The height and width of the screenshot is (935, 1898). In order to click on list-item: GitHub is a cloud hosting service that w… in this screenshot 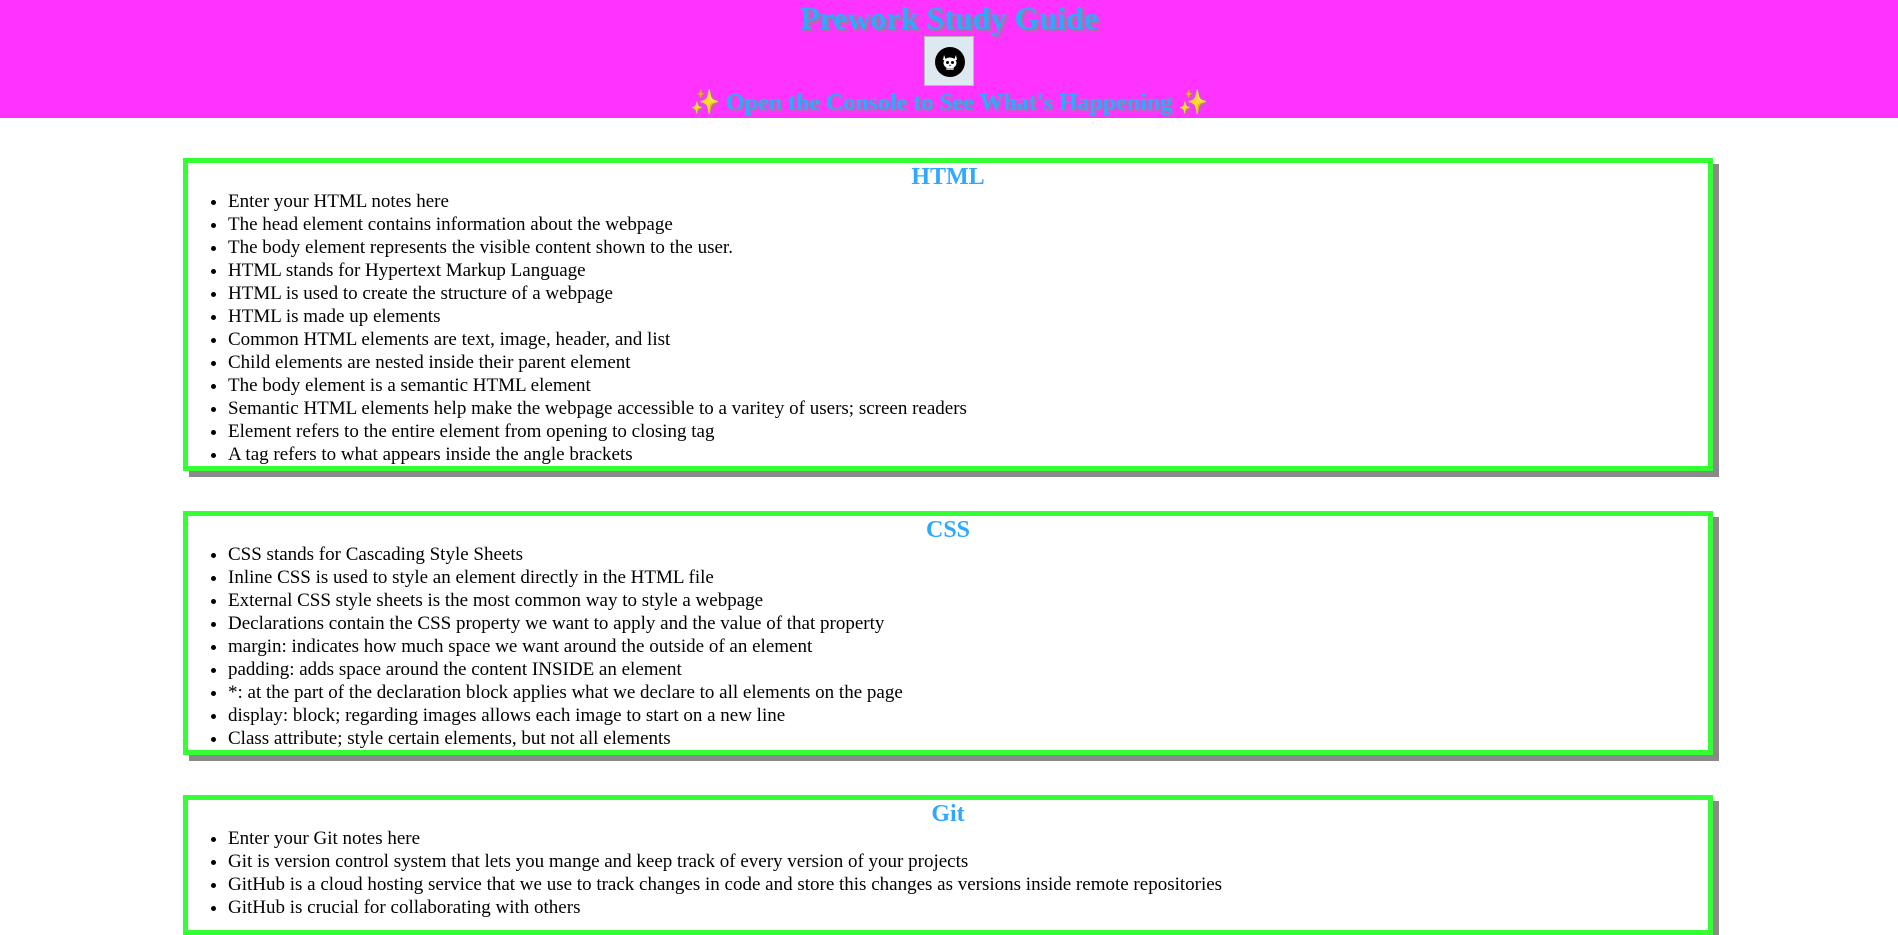, I will do `click(968, 884)`.